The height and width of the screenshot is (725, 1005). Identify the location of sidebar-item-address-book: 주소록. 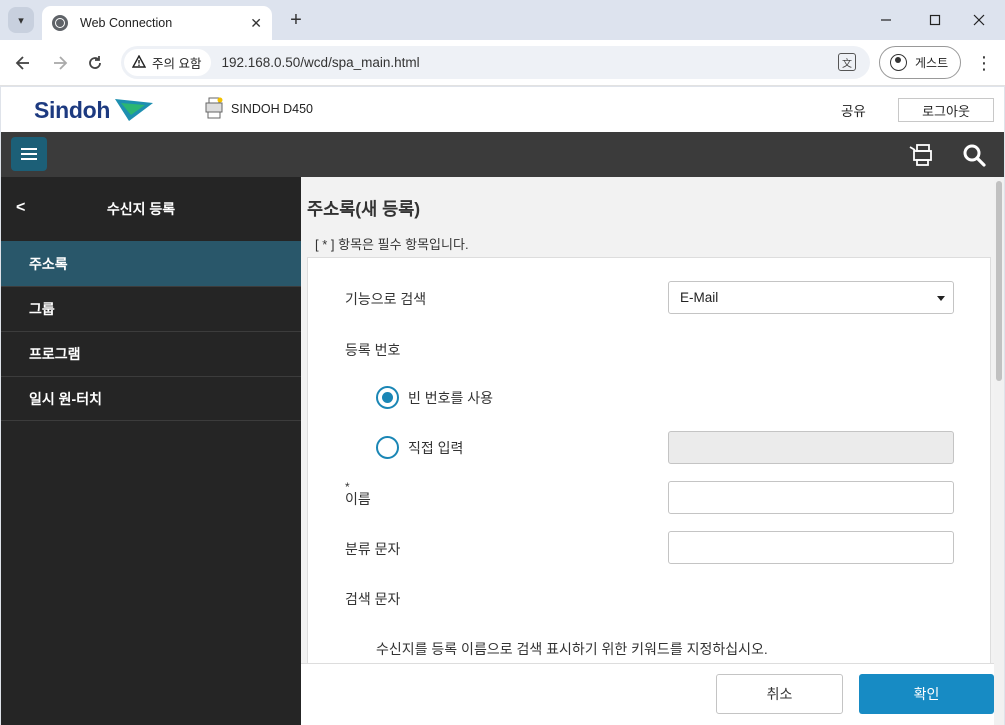
(151, 263).